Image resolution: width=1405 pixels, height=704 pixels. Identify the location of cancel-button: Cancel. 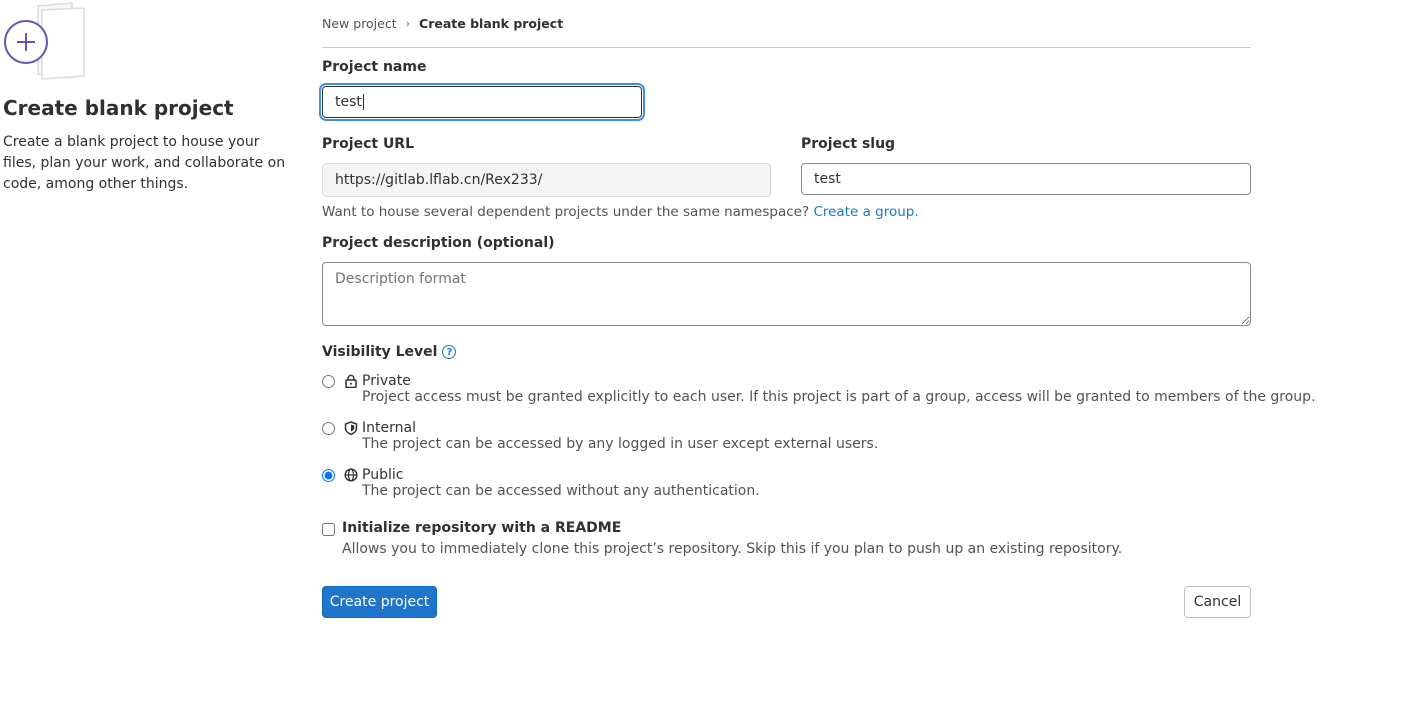
(1217, 602).